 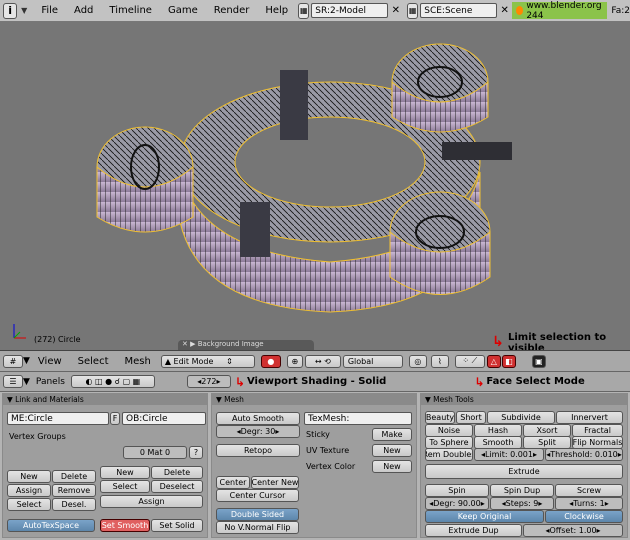 I want to click on retopo-toggle: Retopo, so click(x=258, y=450).